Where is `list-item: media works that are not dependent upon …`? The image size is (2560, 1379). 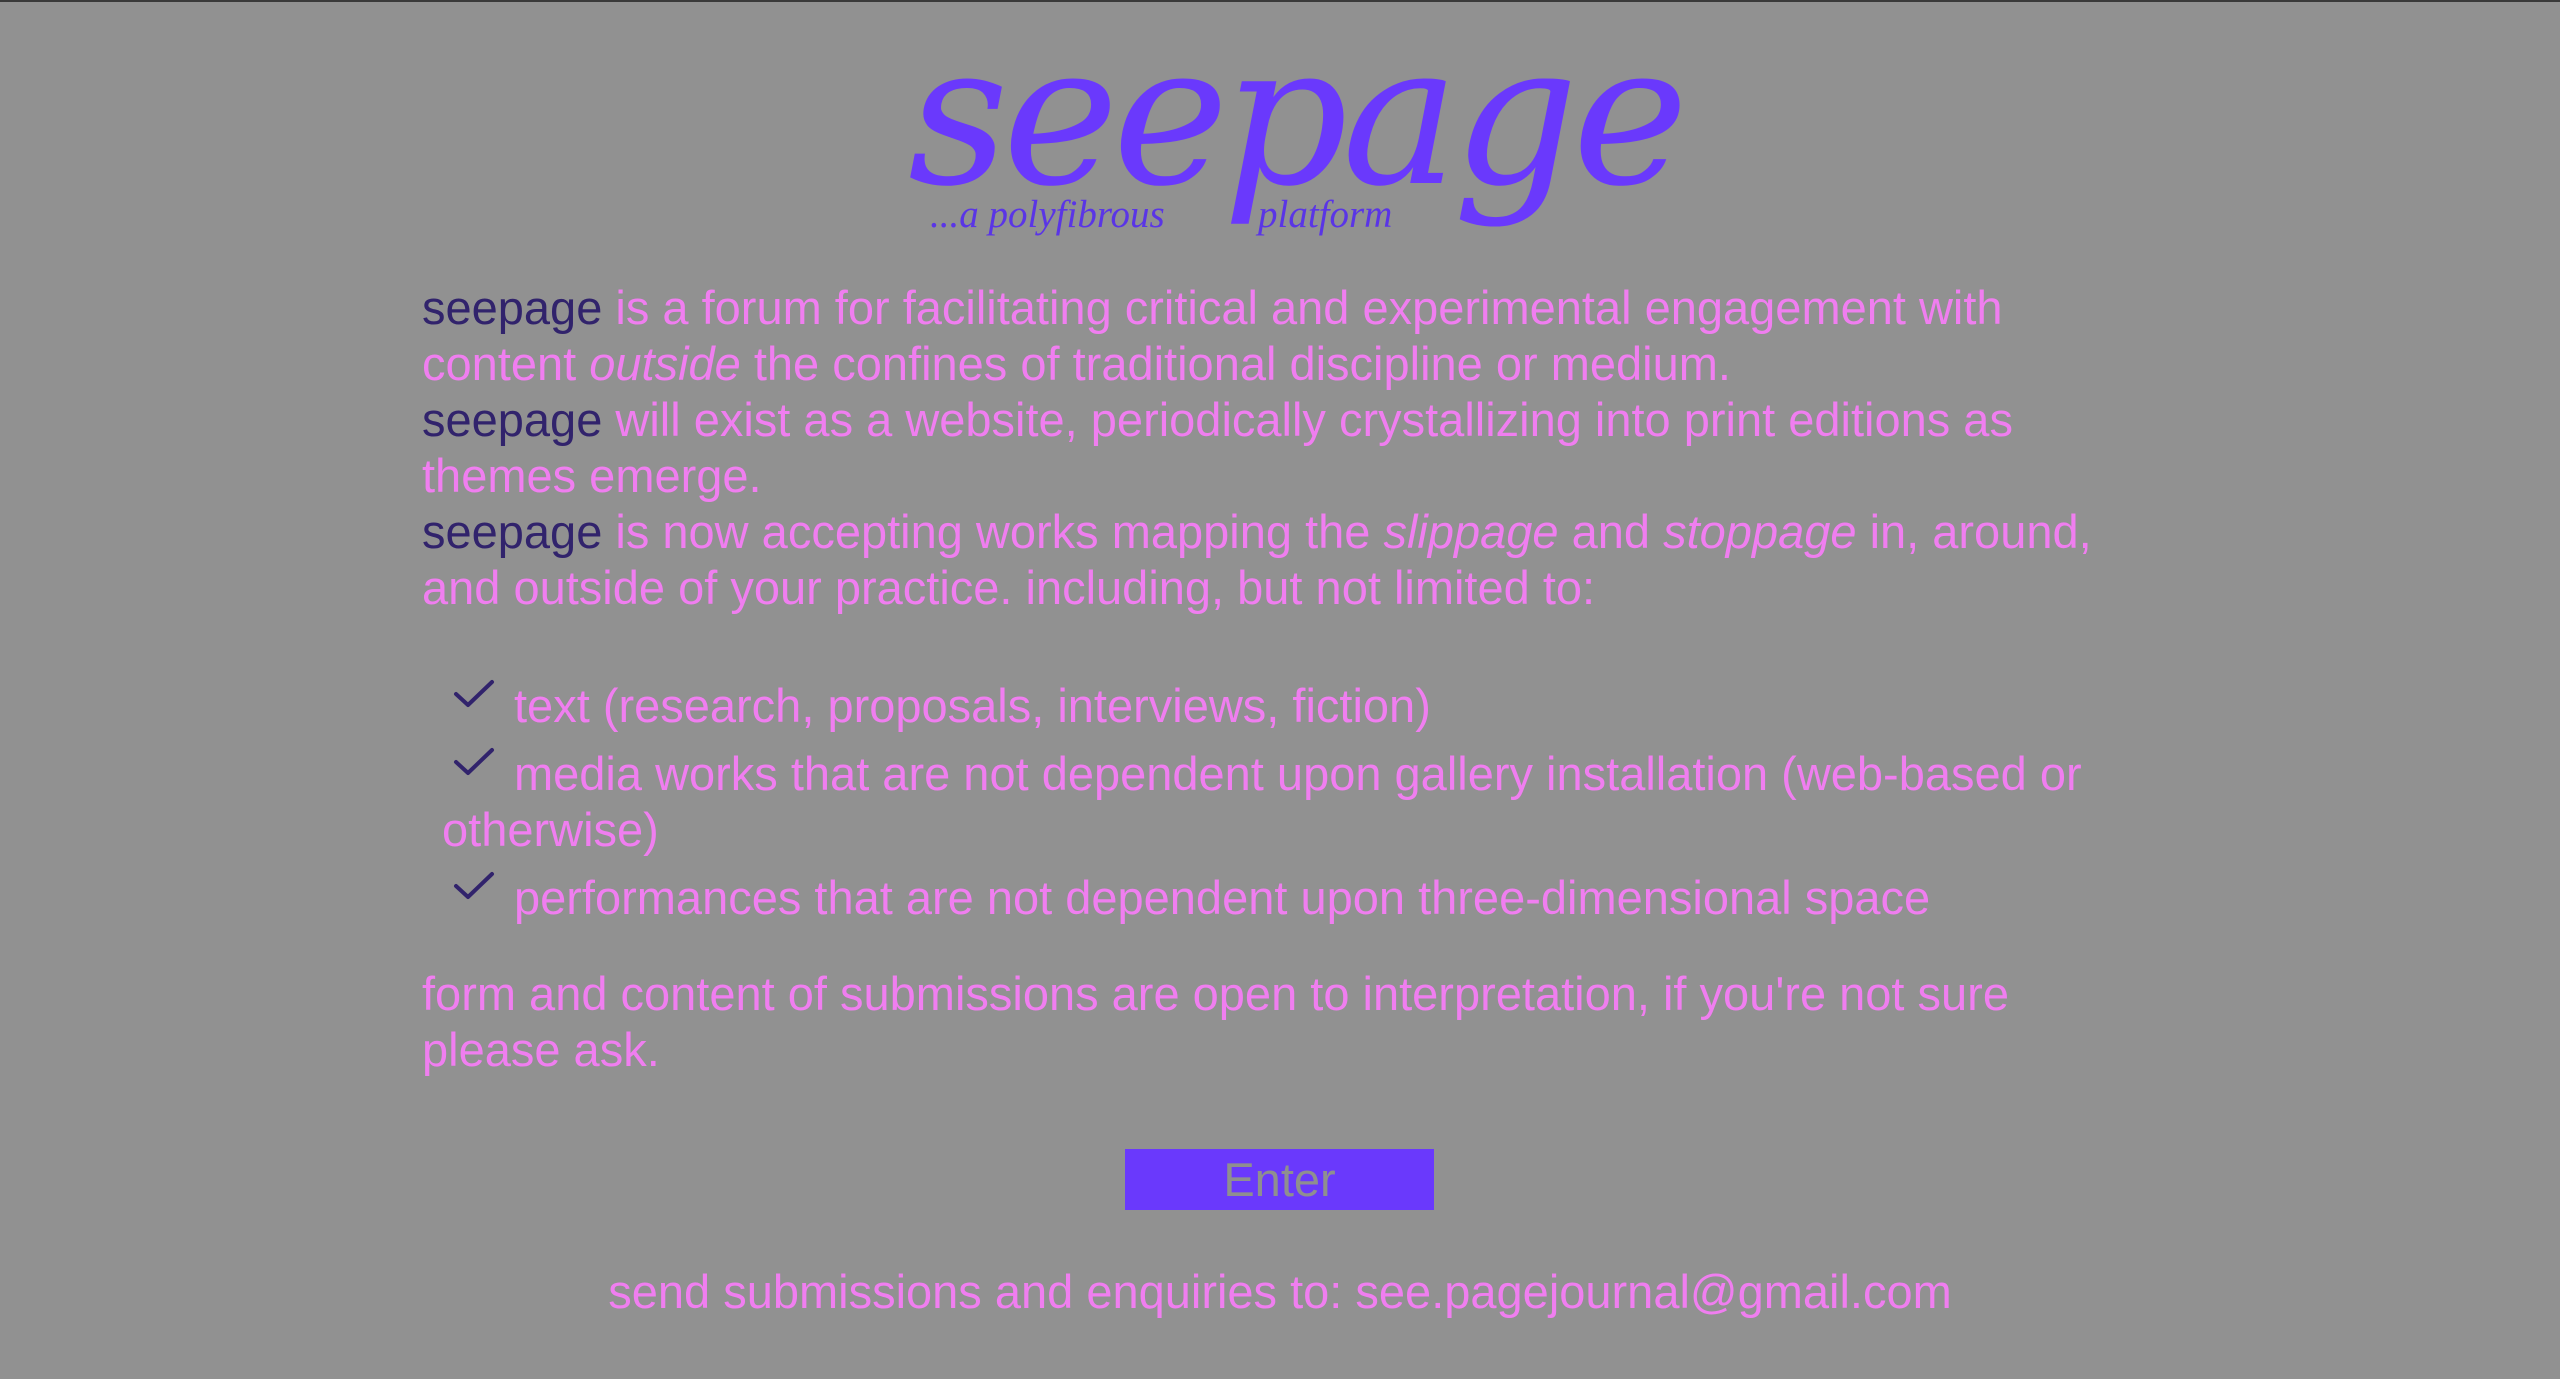 list-item: media works that are not dependent upon … is located at coordinates (1292, 802).